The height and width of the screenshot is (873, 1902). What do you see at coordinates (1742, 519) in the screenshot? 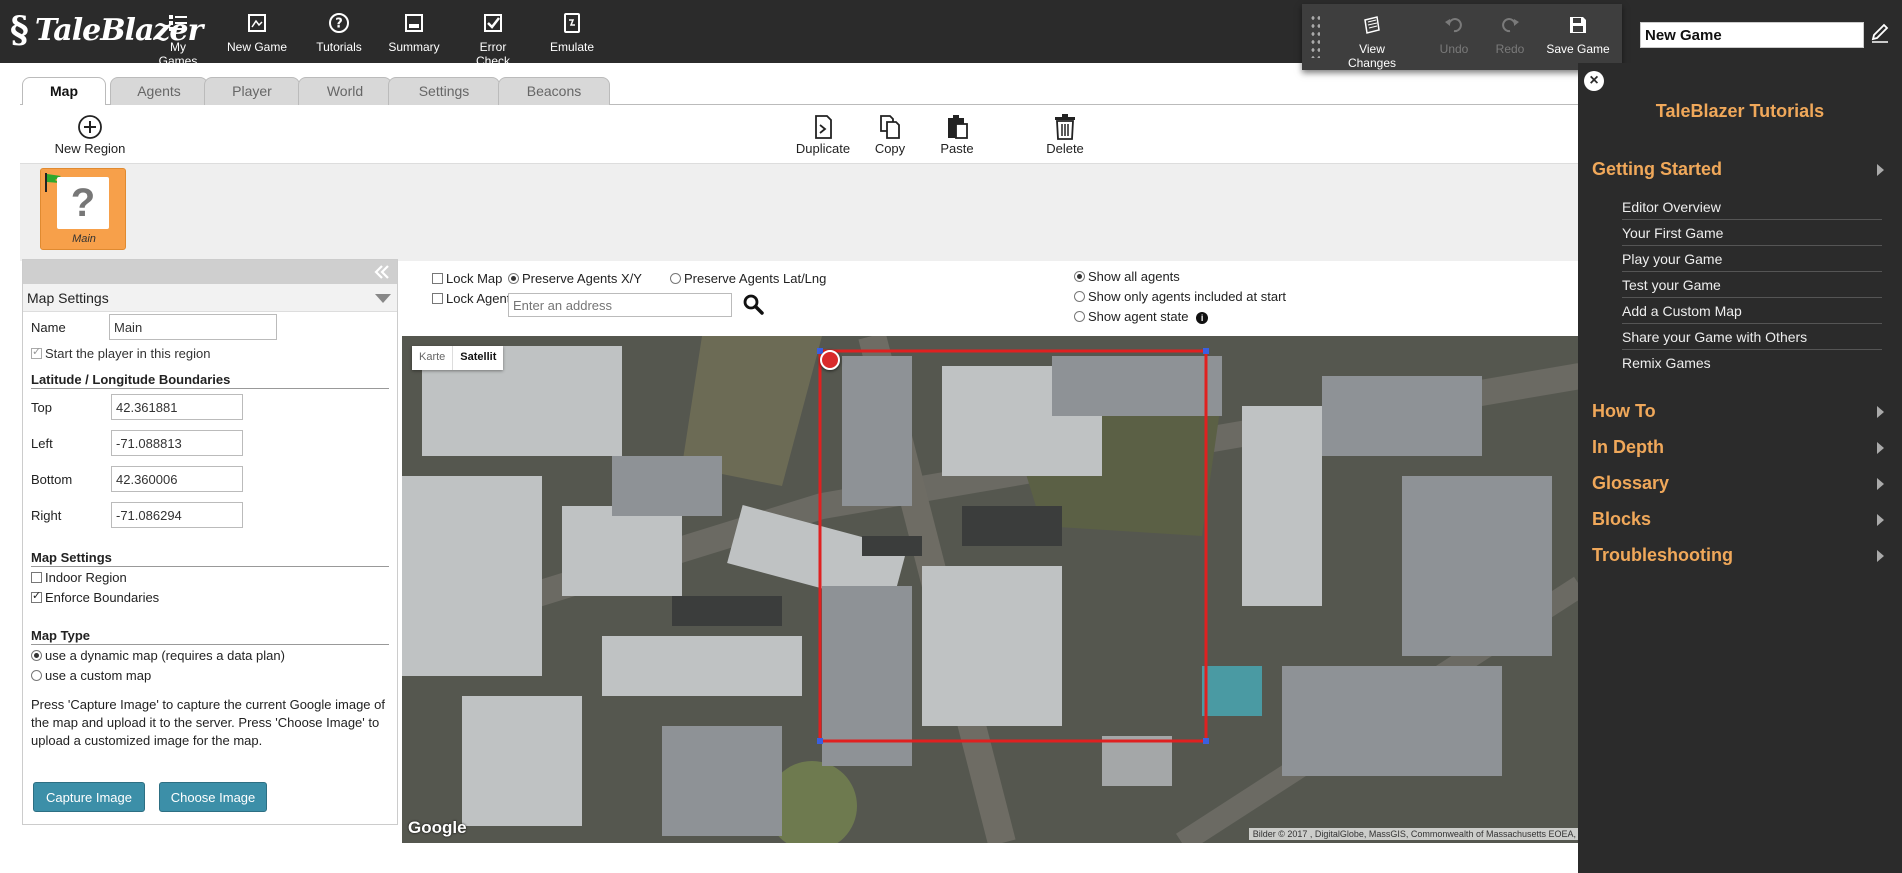
I see `tutorial-category-blocks: Blocks` at bounding box center [1742, 519].